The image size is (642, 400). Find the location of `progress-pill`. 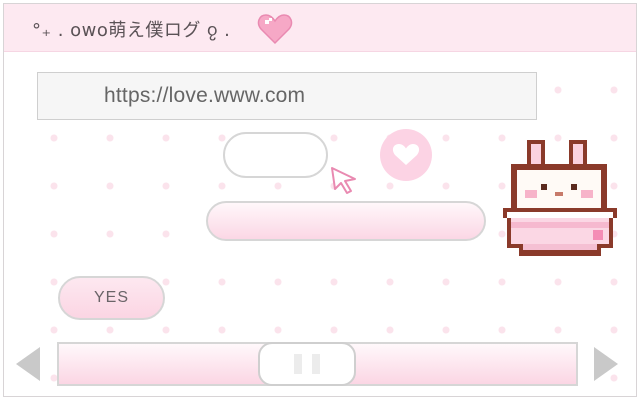

progress-pill is located at coordinates (346, 221).